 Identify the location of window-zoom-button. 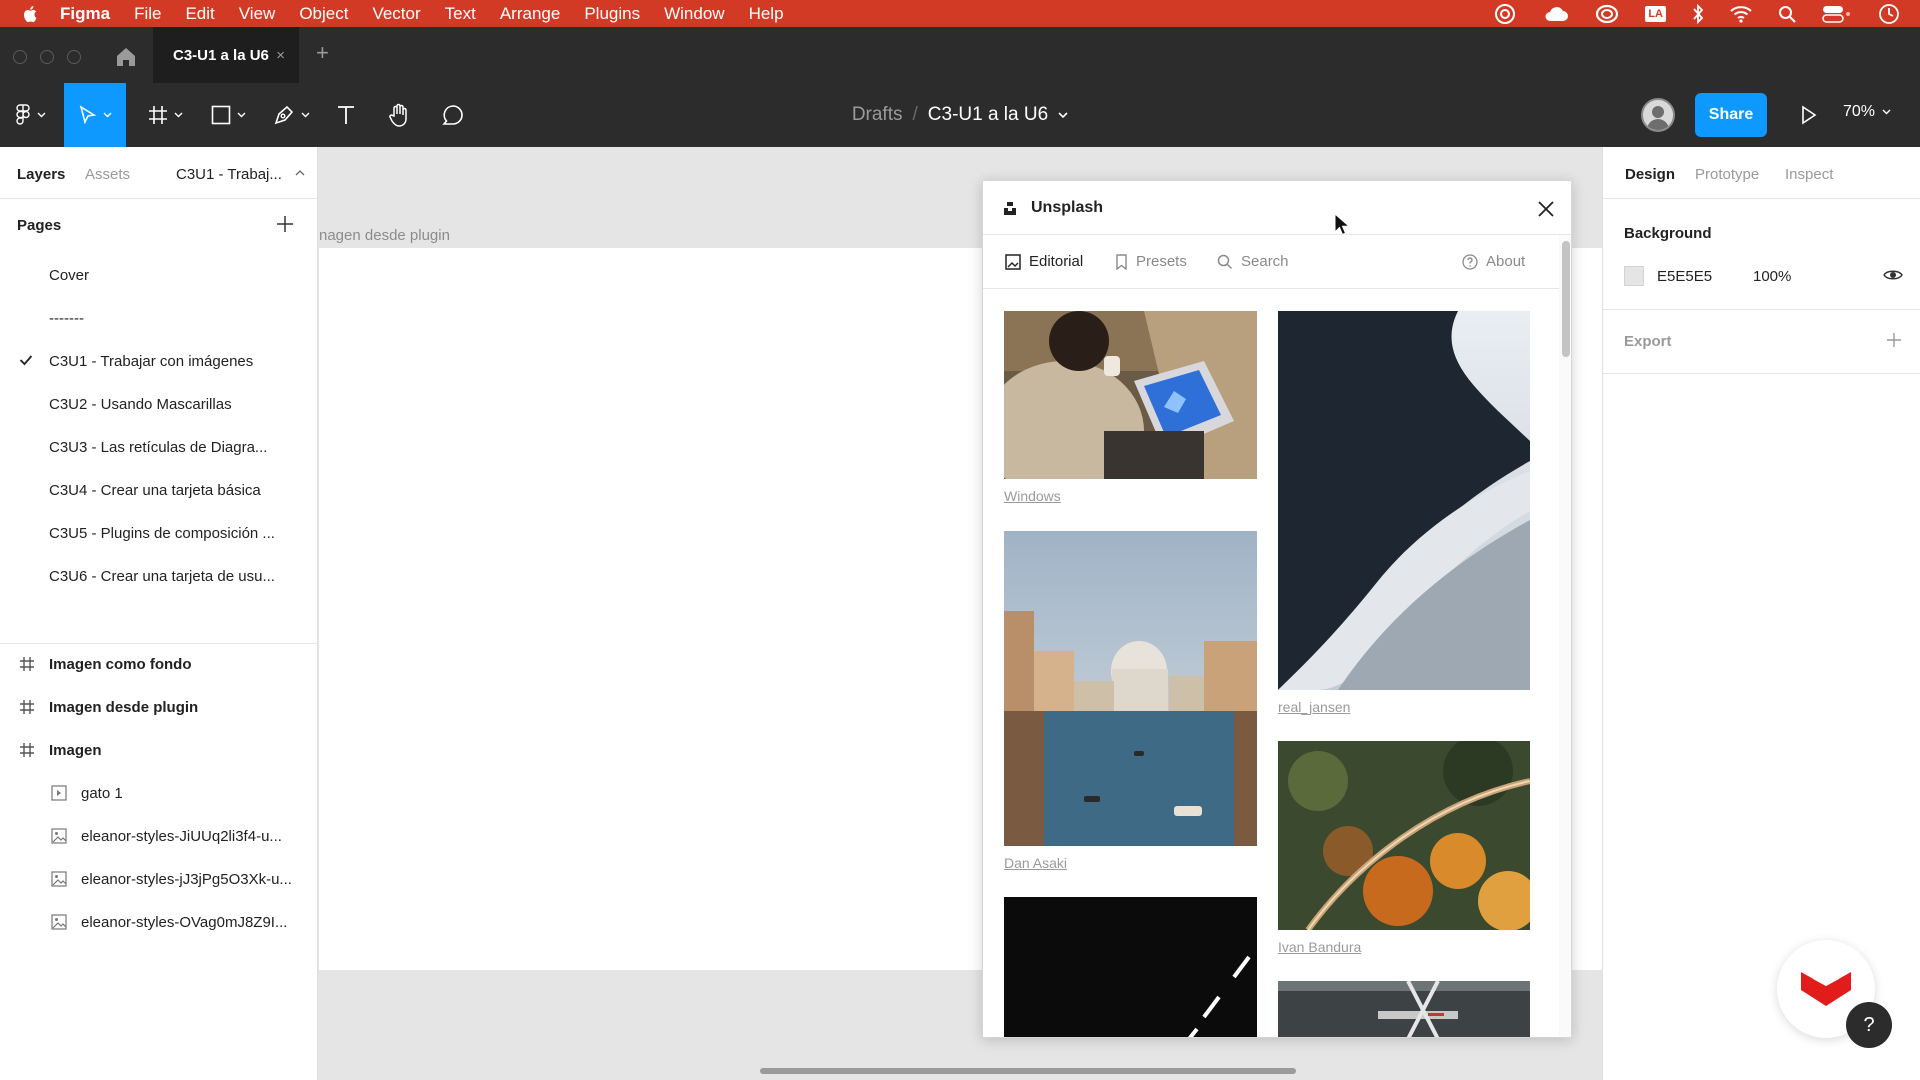
(74, 57).